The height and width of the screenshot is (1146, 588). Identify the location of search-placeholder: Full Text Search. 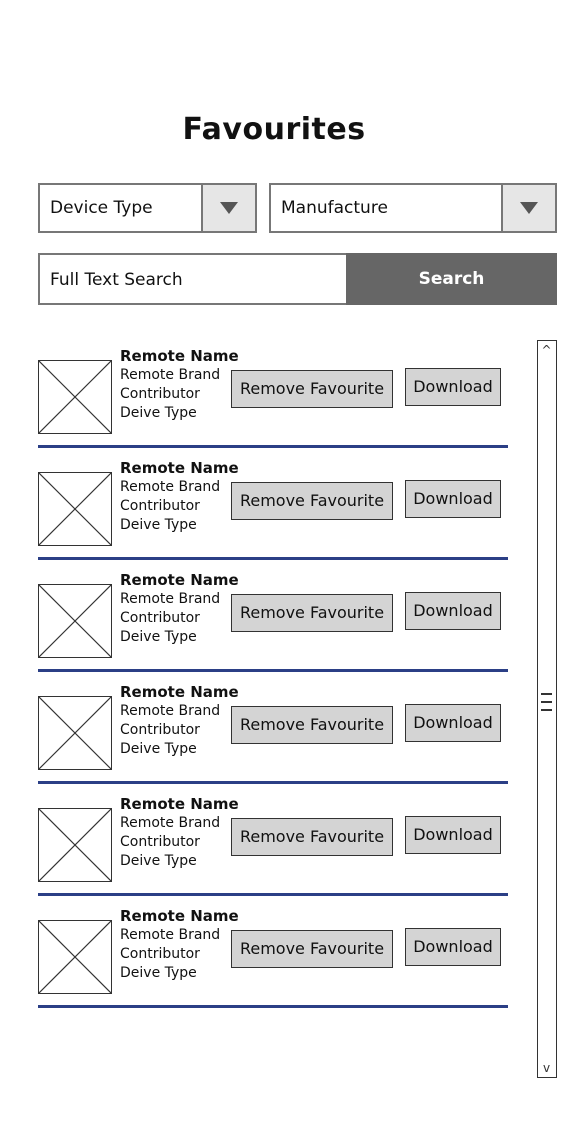
(116, 280).